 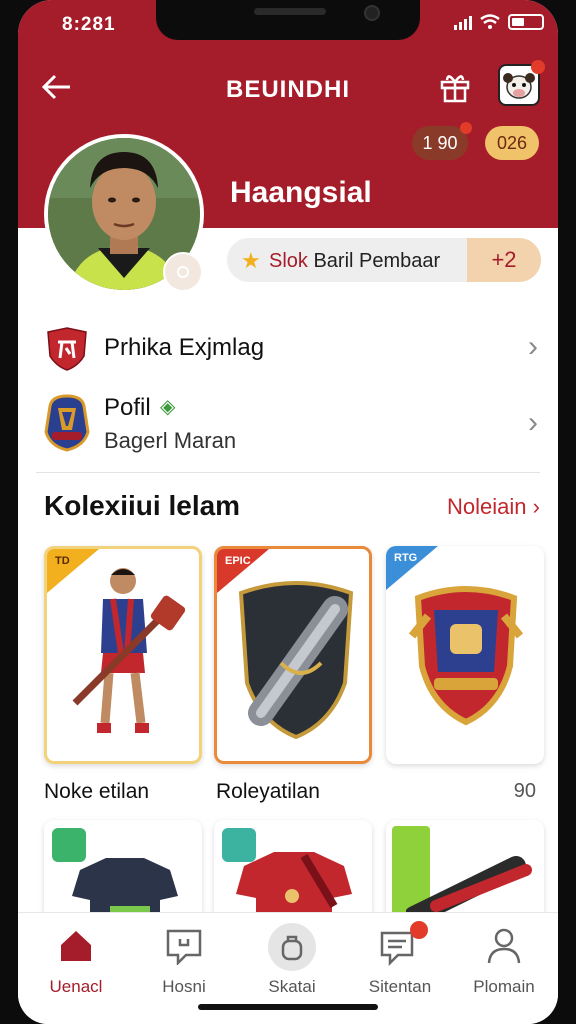 What do you see at coordinates (406, 558) in the screenshot?
I see `rarity-tag-label: RTG` at bounding box center [406, 558].